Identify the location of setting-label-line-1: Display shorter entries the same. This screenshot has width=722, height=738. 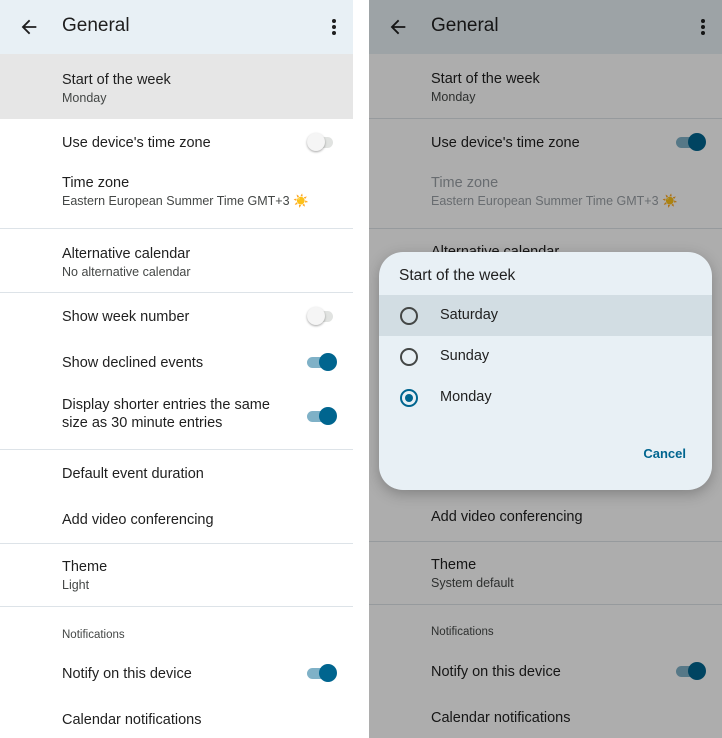
(166, 405).